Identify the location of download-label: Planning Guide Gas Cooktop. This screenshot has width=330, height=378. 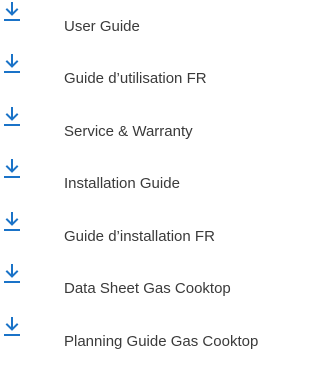
(161, 341).